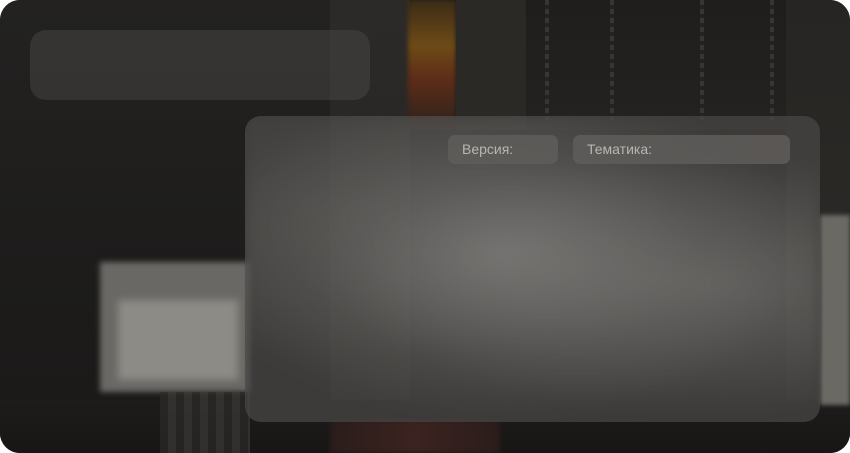 Image resolution: width=850 pixels, height=453 pixels. I want to click on background-stone, so click(491, 65).